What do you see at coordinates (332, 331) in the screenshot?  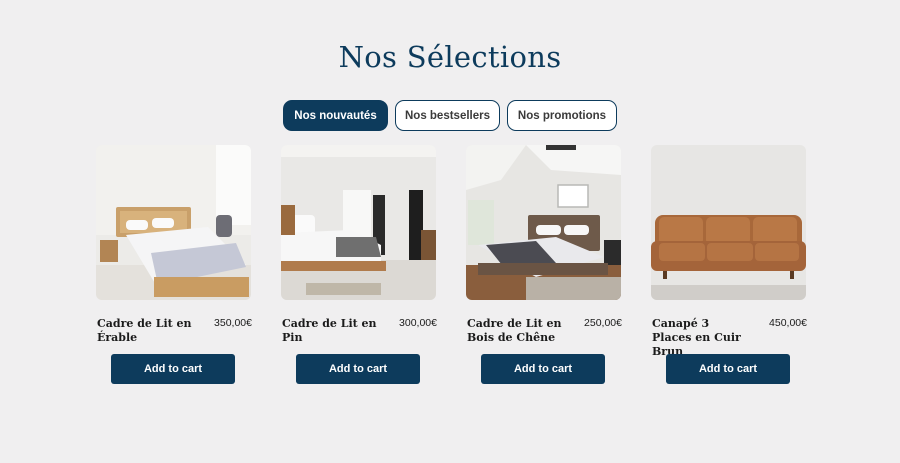 I see `product-name: Cadre de Lit en Pin` at bounding box center [332, 331].